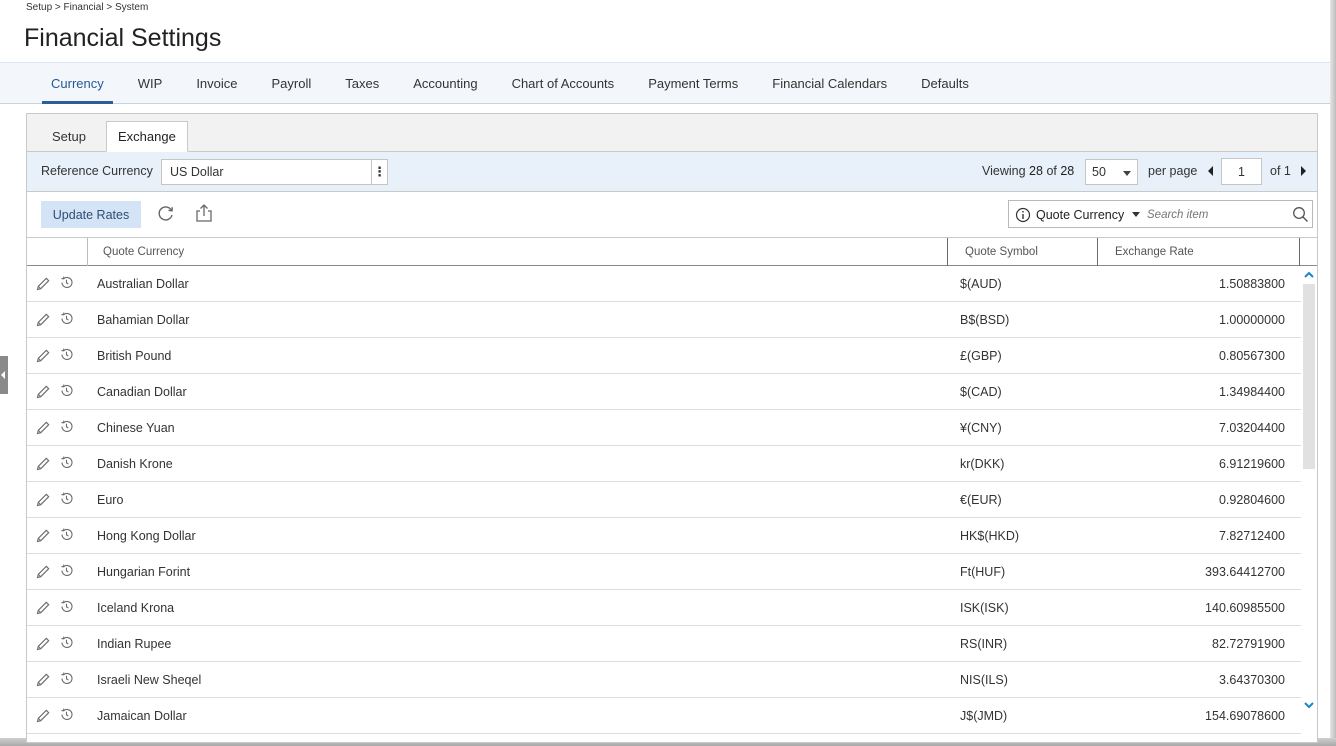  I want to click on table-row: Jamaican Dollar J$(JMD) 154.69078600, so click(664, 716).